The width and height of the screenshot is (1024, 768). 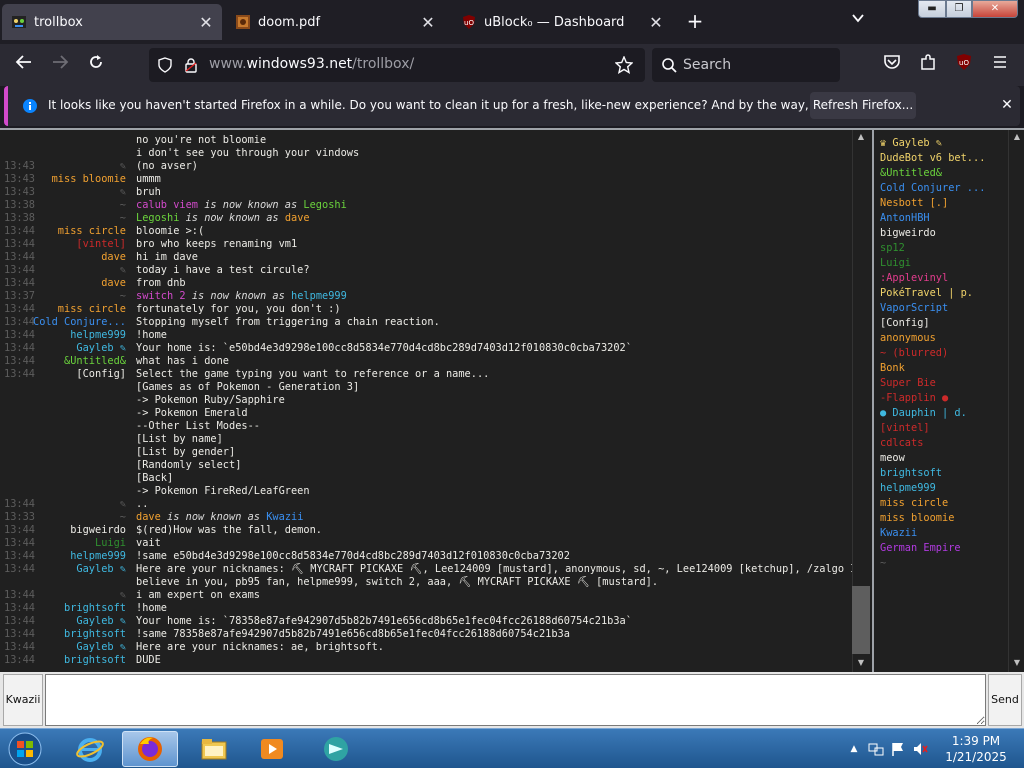 What do you see at coordinates (624, 66) in the screenshot?
I see `bookmark-star-icon` at bounding box center [624, 66].